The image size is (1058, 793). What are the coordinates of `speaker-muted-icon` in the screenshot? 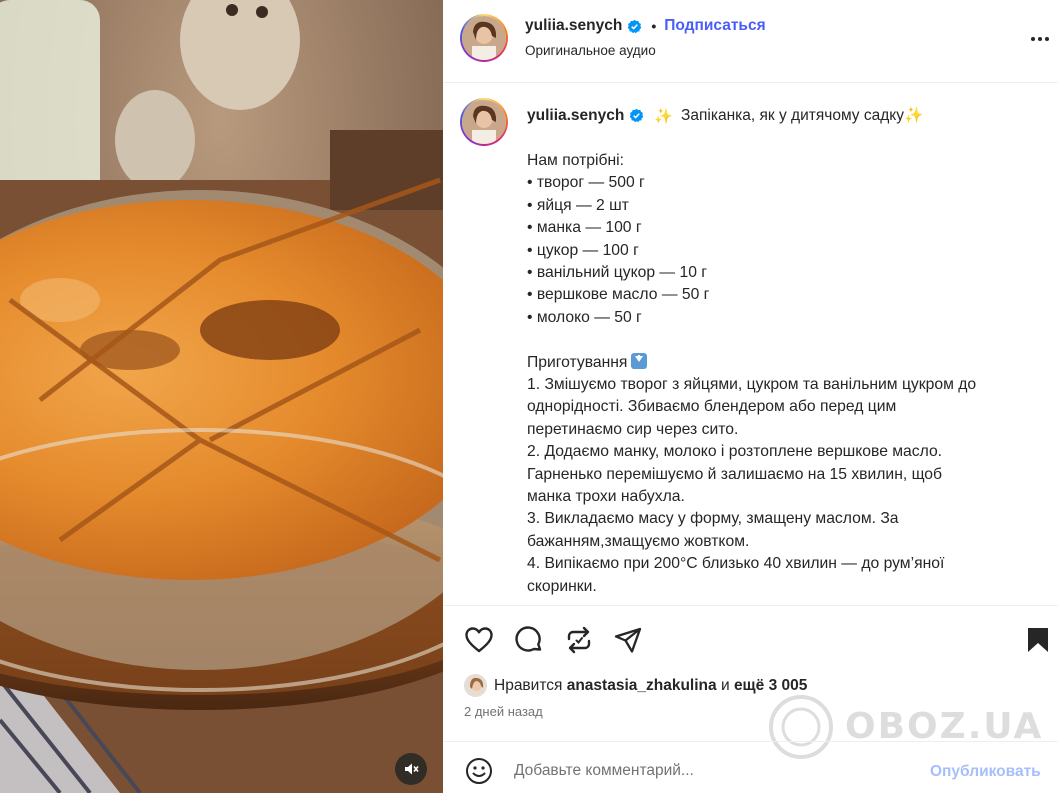 It's located at (412, 769).